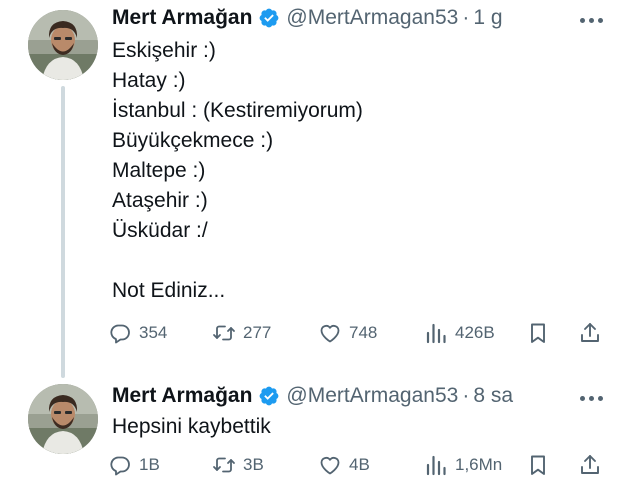  I want to click on tweet-text: Hepsini kaybettik, so click(358, 427).